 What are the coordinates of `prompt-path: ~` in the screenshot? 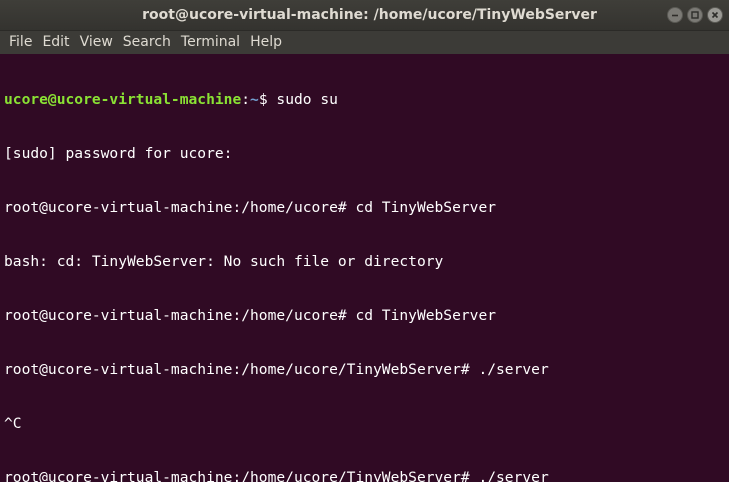 It's located at (254, 99).